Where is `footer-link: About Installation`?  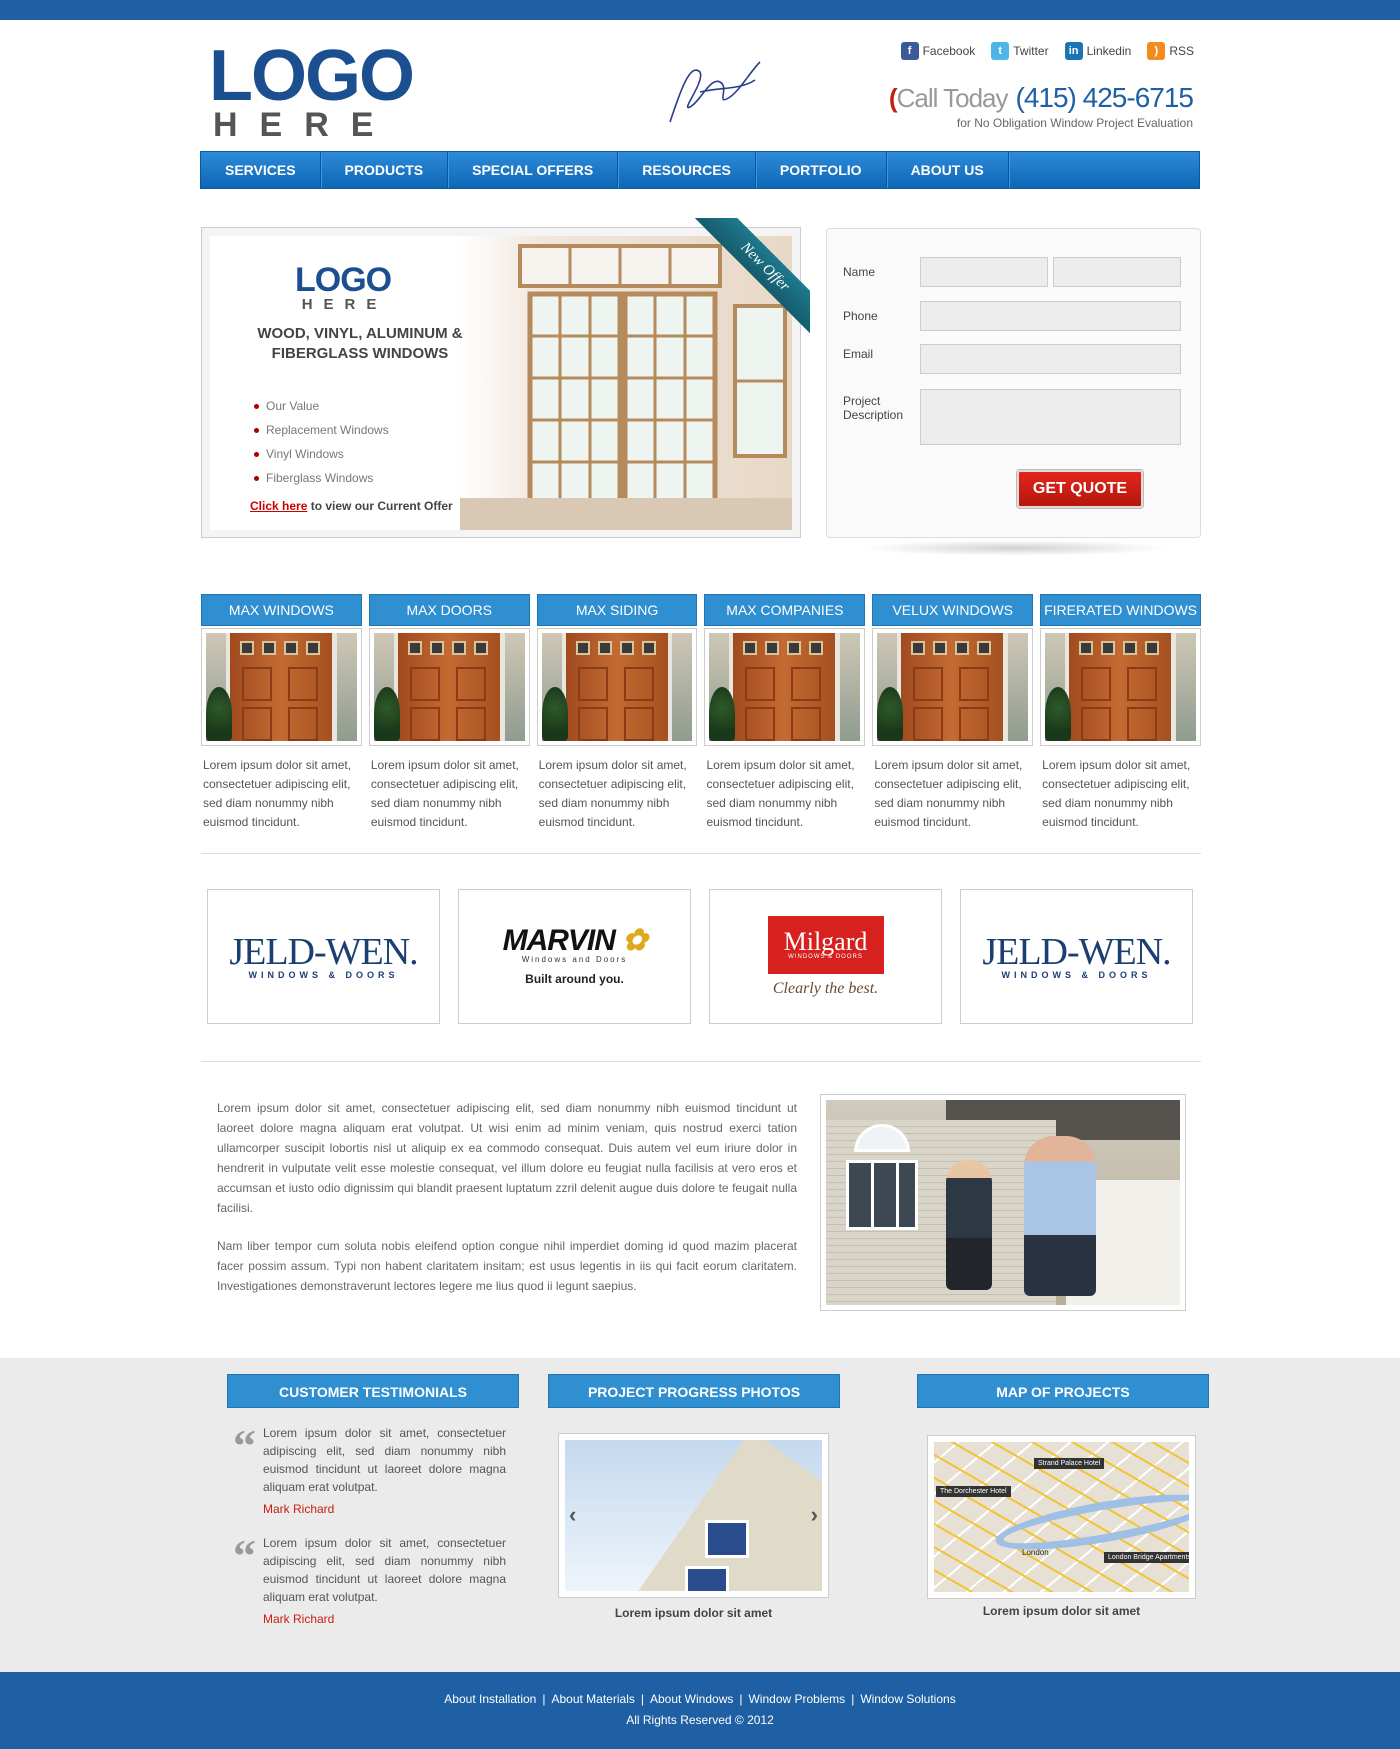
footer-link: About Installation is located at coordinates (490, 1699).